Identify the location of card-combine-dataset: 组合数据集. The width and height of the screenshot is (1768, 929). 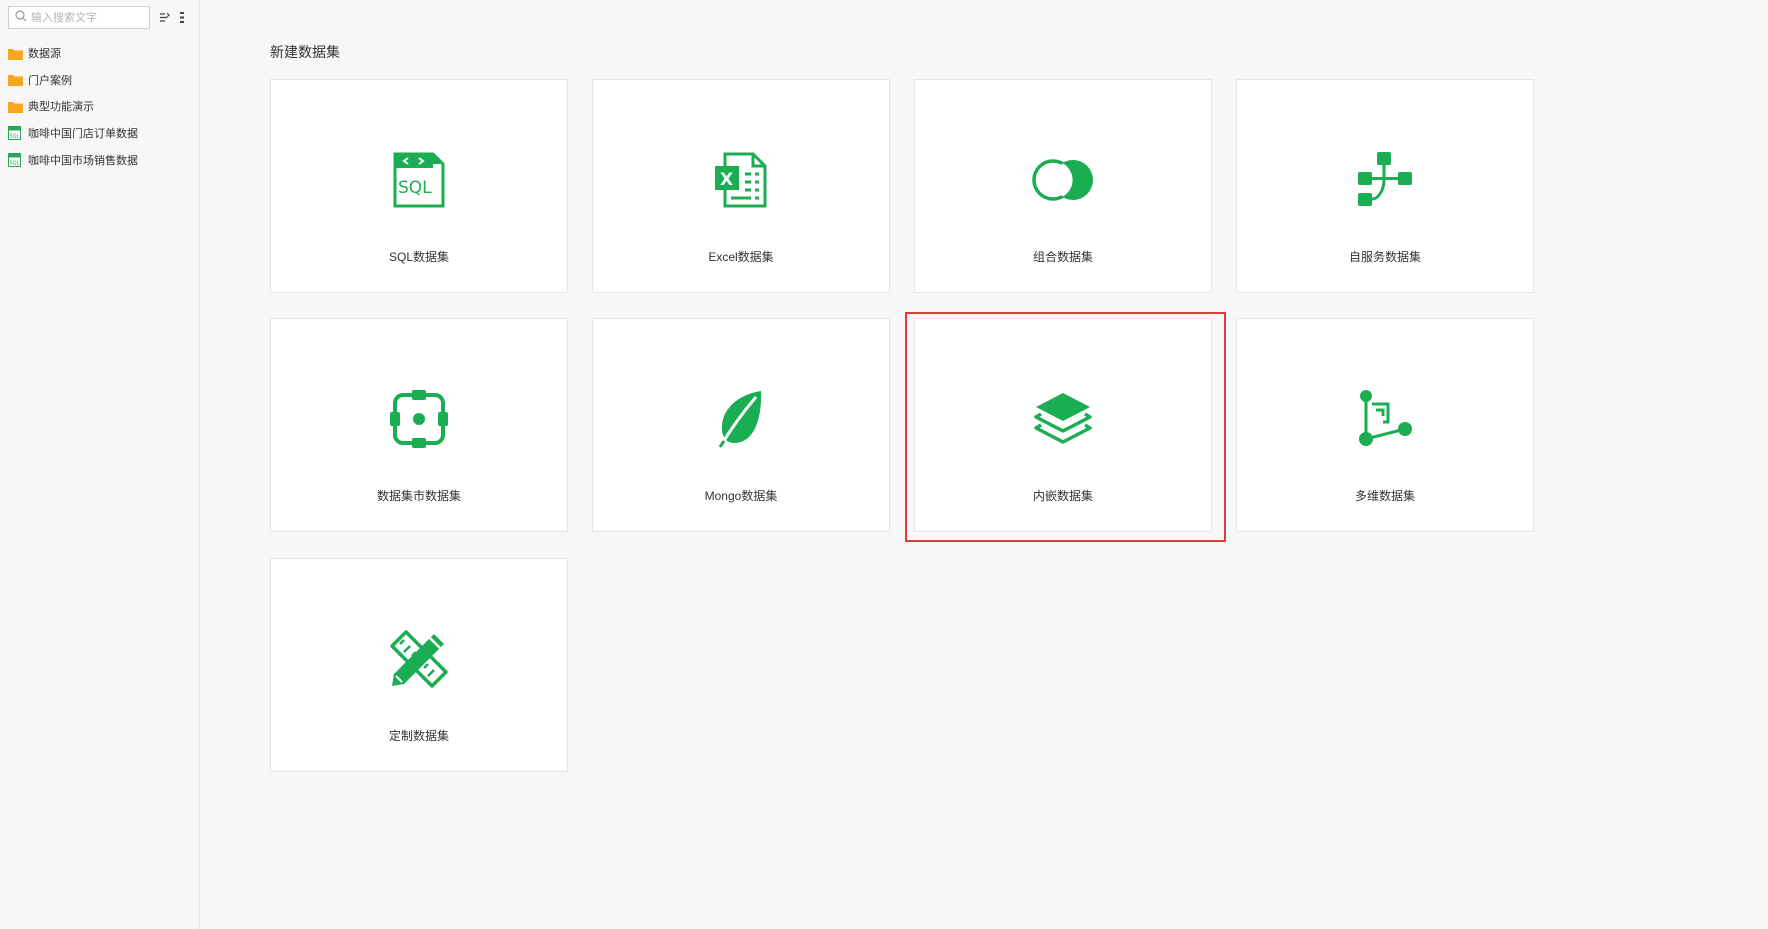
(1063, 186).